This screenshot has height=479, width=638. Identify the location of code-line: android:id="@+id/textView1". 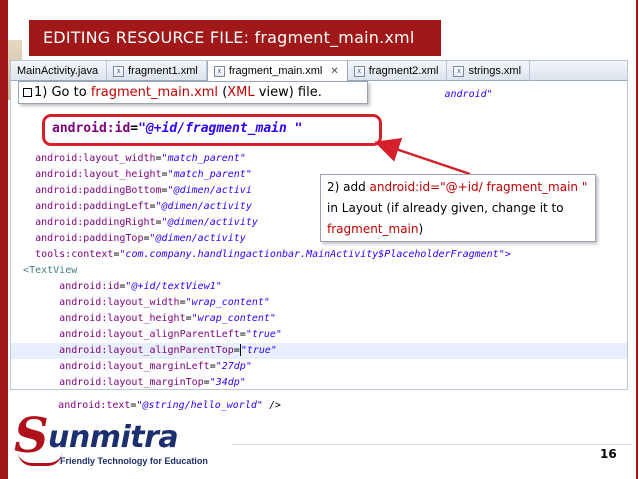
(140, 286).